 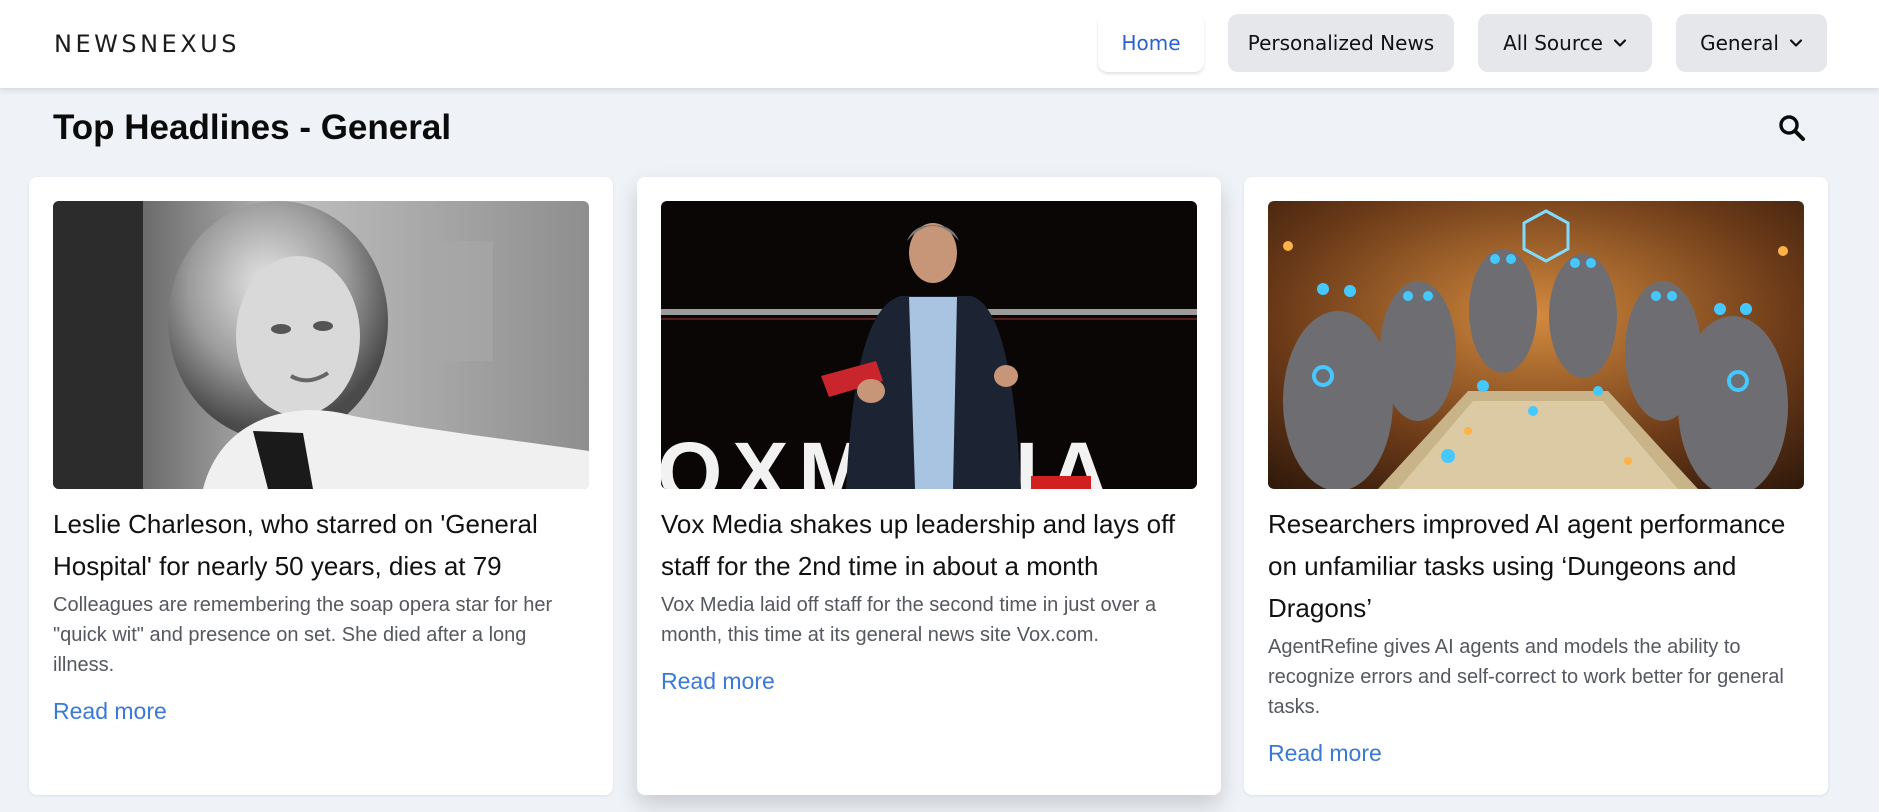 I want to click on nav-home-button: Home, so click(x=1151, y=43).